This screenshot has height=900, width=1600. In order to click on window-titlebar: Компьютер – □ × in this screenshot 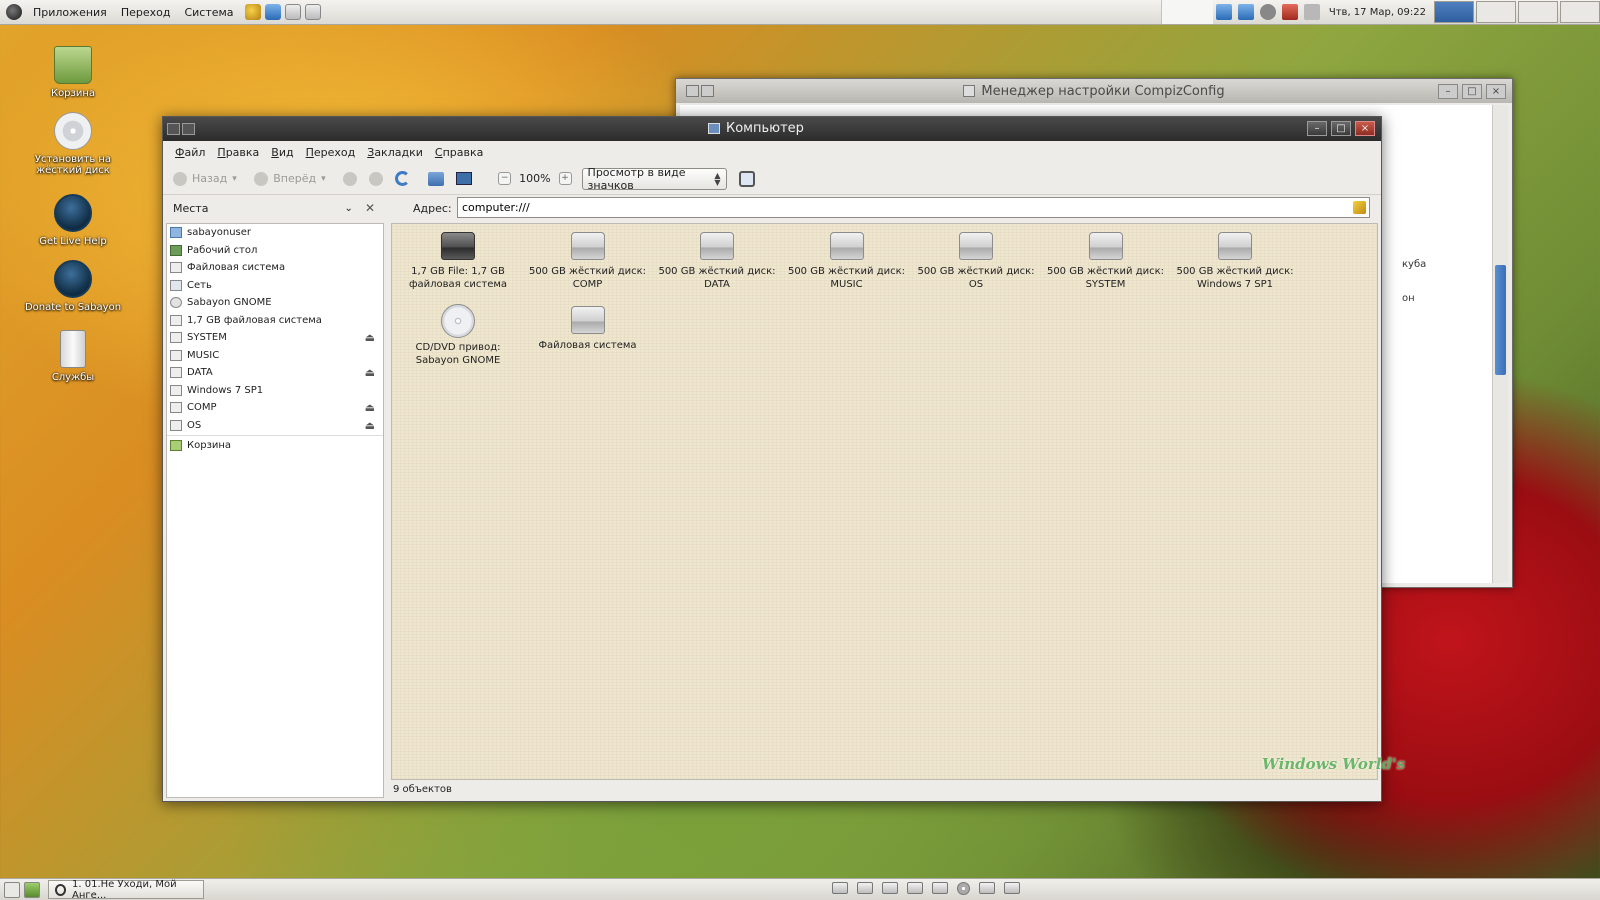, I will do `click(772, 129)`.